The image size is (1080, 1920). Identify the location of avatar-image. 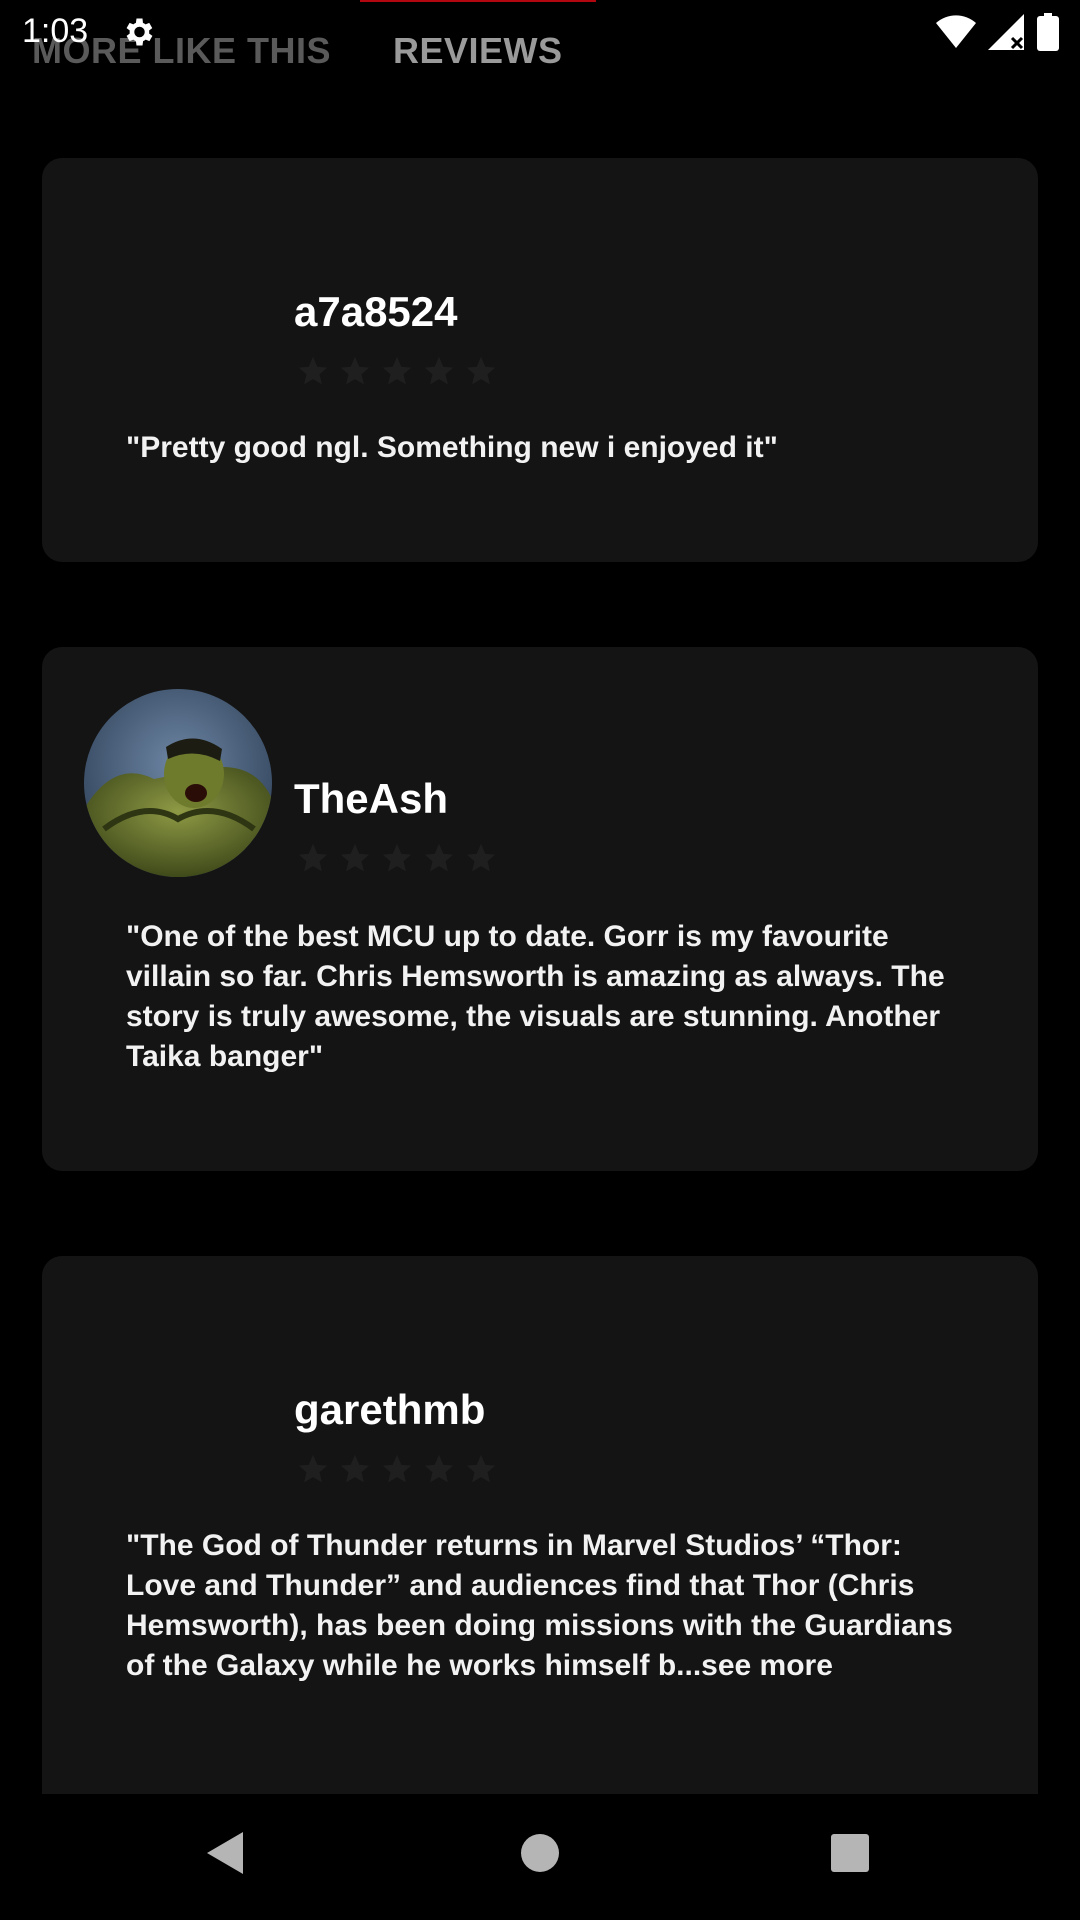
(178, 783).